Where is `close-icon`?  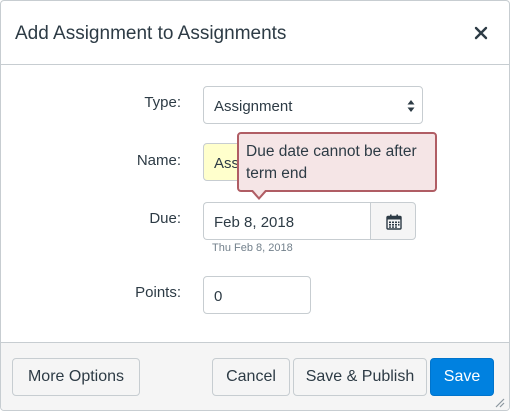 close-icon is located at coordinates (481, 33).